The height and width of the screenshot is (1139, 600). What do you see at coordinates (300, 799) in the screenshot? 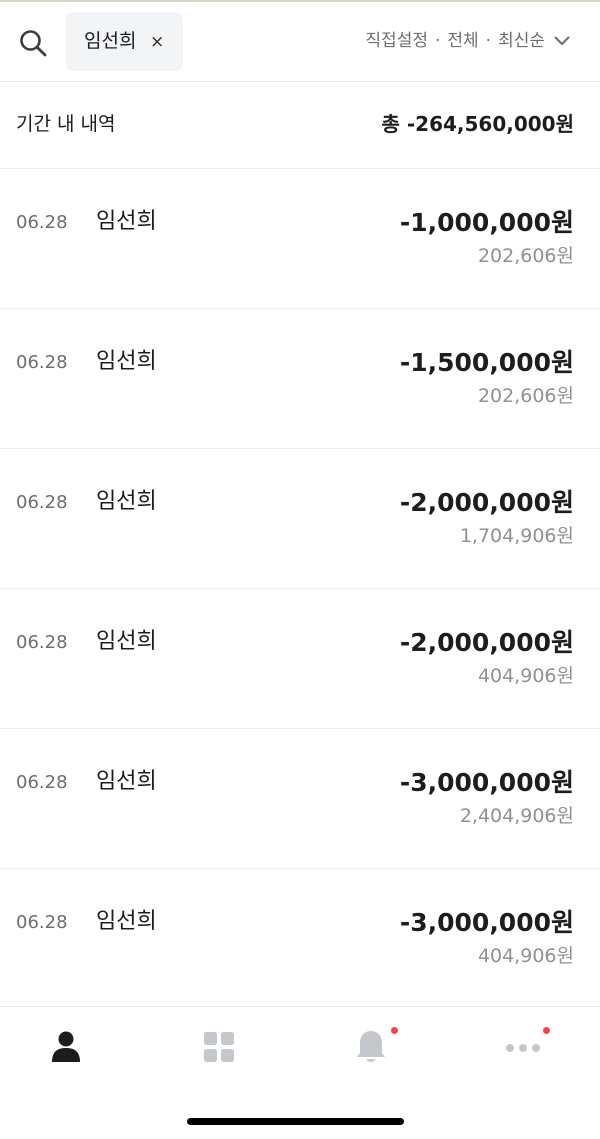
I see `transaction-row: 06.28 임선희 -3,000,000원 2,404,906원` at bounding box center [300, 799].